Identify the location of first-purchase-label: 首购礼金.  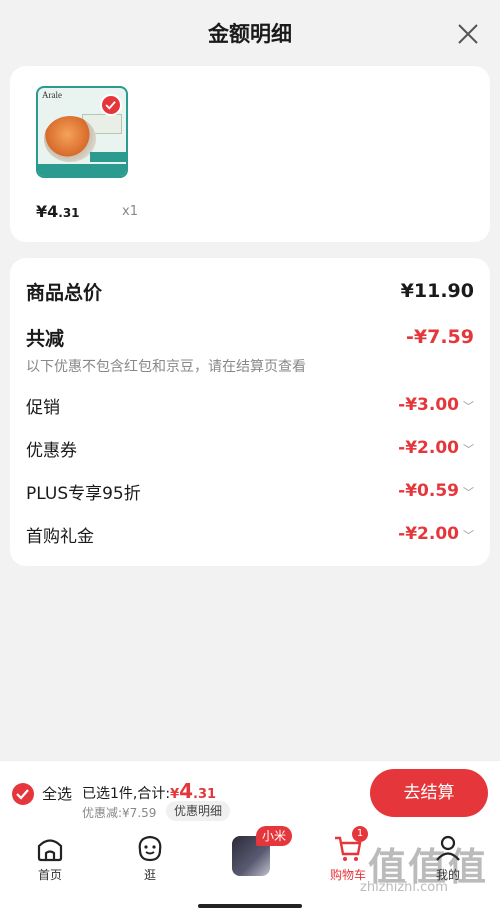
(60, 536).